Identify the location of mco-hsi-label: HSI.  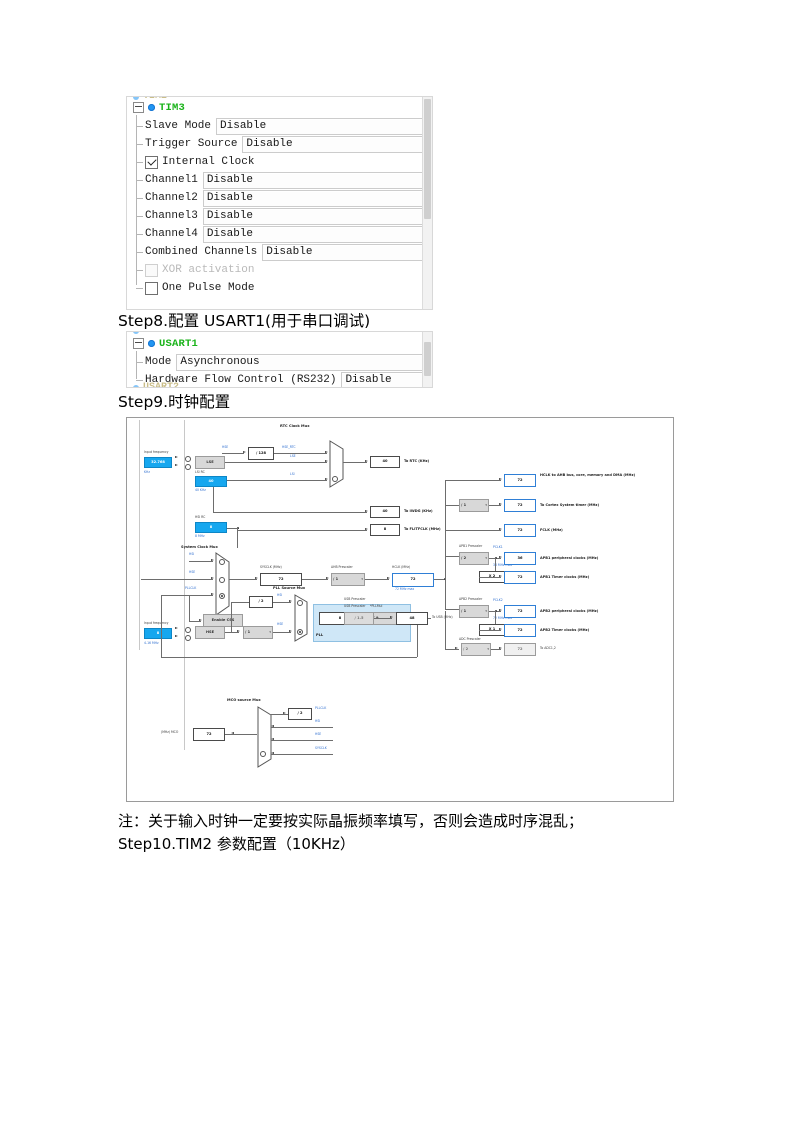
(318, 721).